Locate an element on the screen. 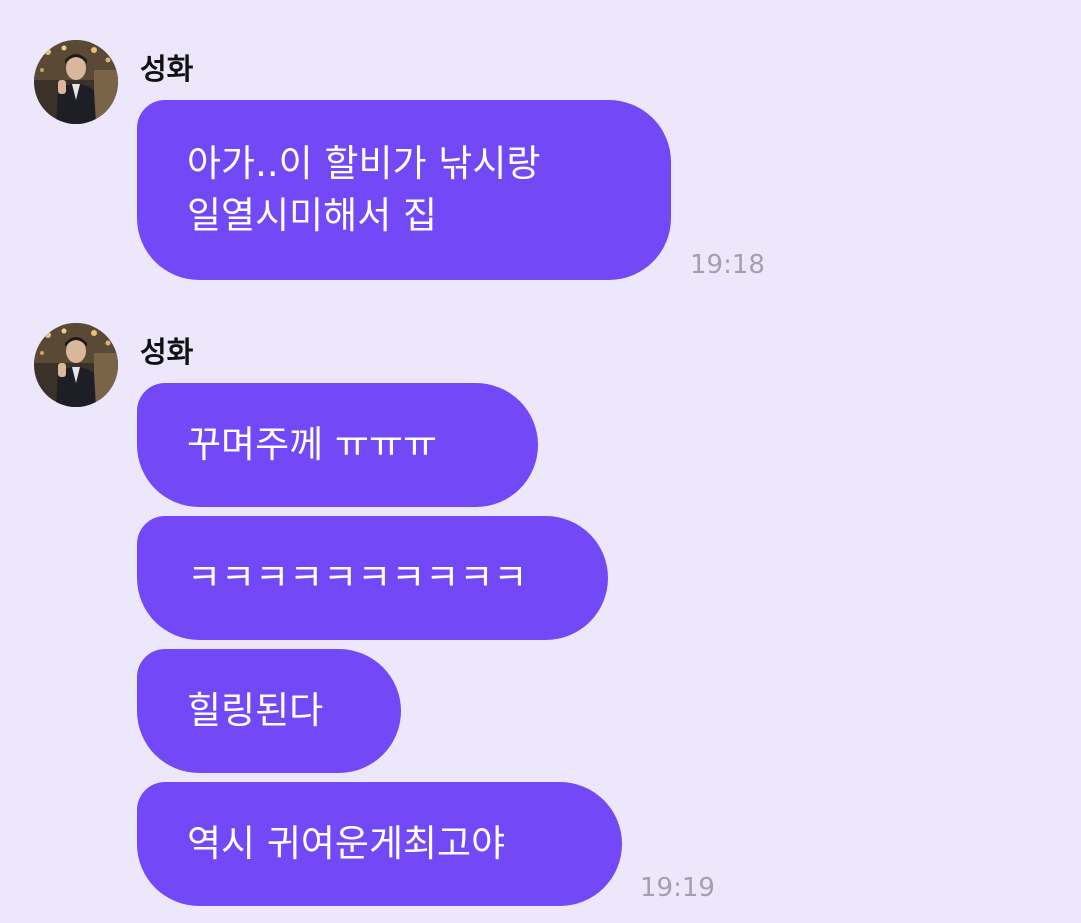 The height and width of the screenshot is (923, 1081). message-bubble: 꾸며주께 ㅠㅠㅠ is located at coordinates (337, 445).